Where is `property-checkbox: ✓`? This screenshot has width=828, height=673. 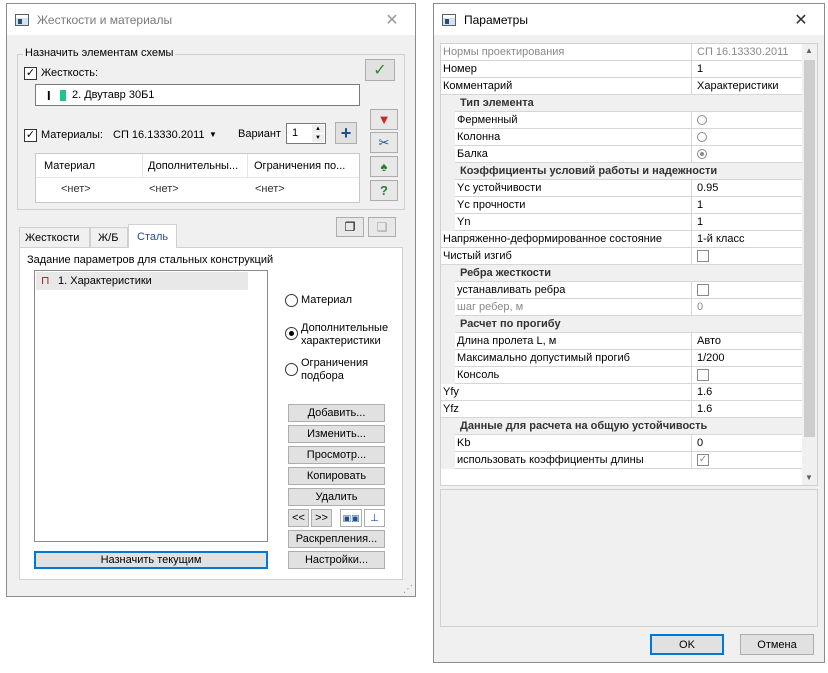 property-checkbox: ✓ is located at coordinates (703, 460).